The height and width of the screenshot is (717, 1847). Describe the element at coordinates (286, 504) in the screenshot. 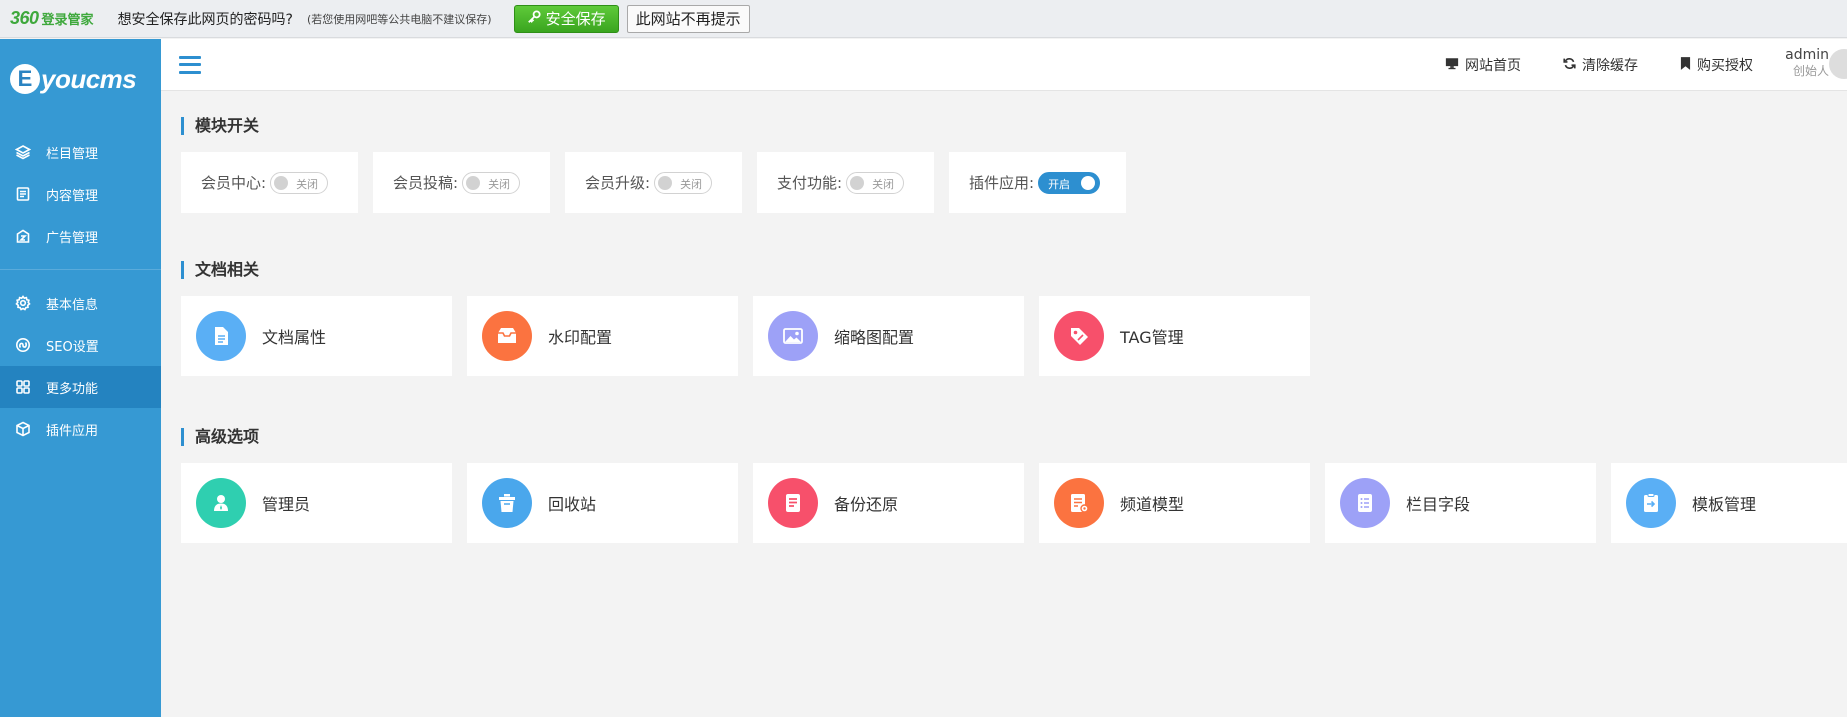

I see `feature-label: 管理员` at that location.